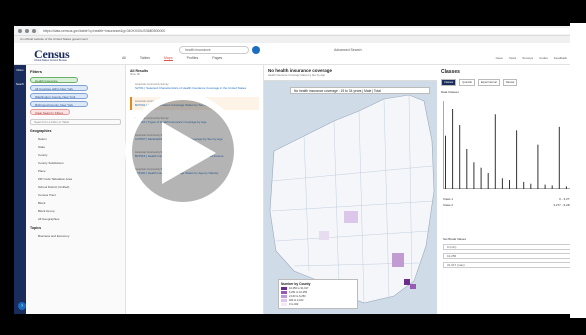  Describe the element at coordinates (50, 112) in the screenshot. I see `clear-filters-button: Clear Search / Filters` at that location.